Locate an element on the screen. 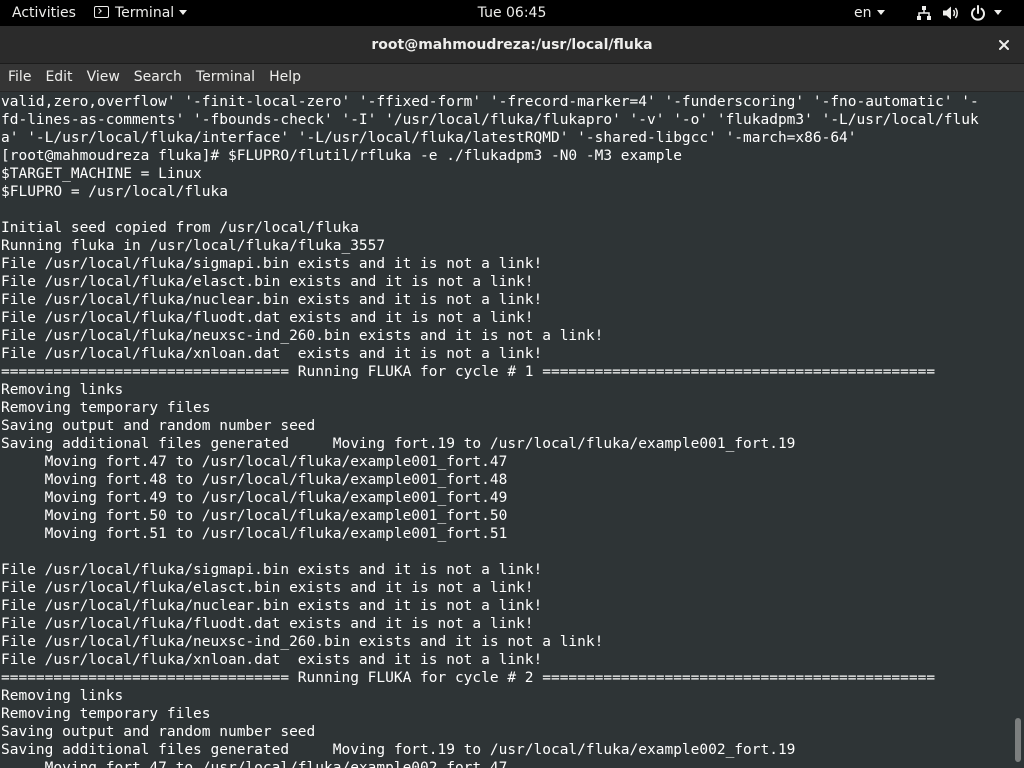  power-icon is located at coordinates (978, 13).